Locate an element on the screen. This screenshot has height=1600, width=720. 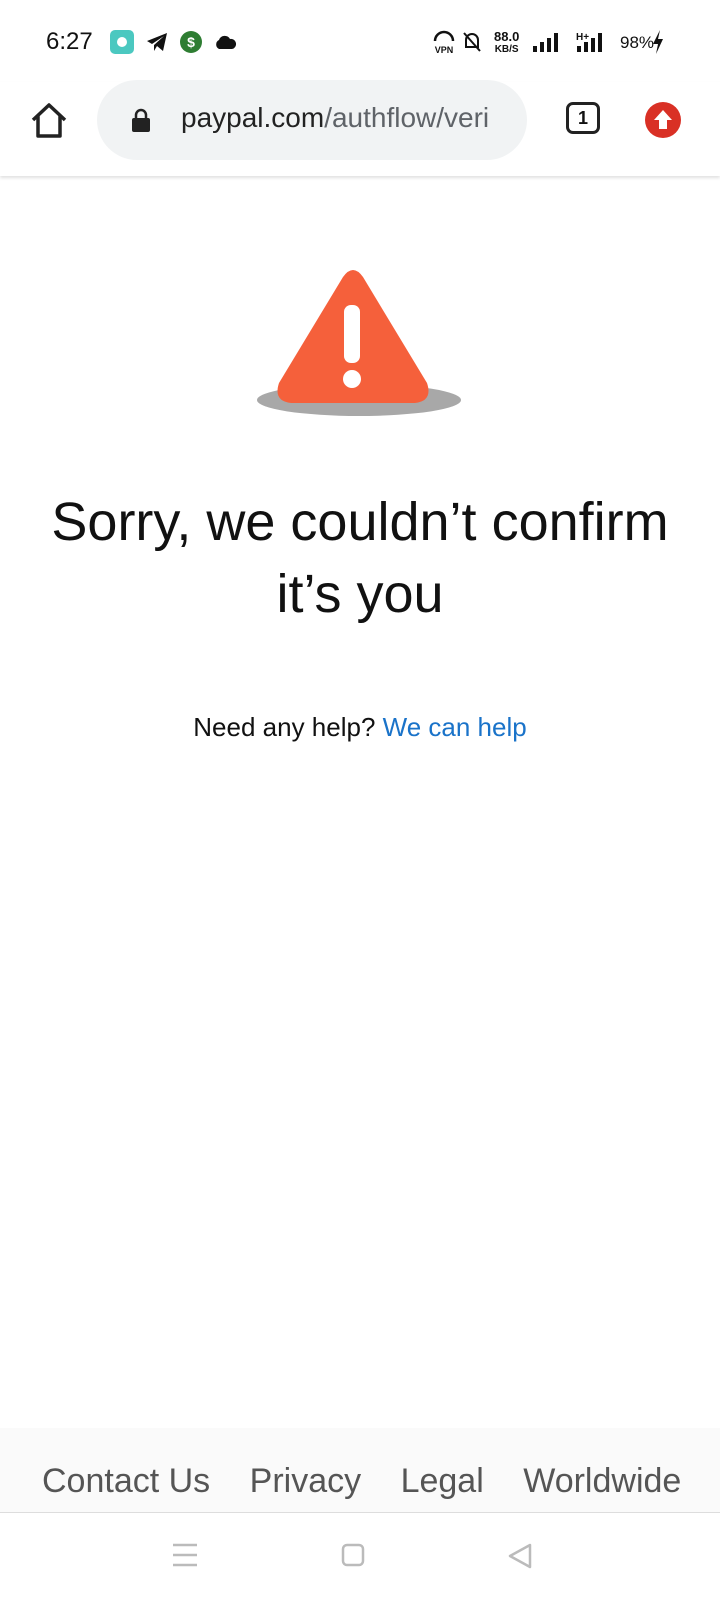
url-text: paypal.com/authflow/veri is located at coordinates (335, 118).